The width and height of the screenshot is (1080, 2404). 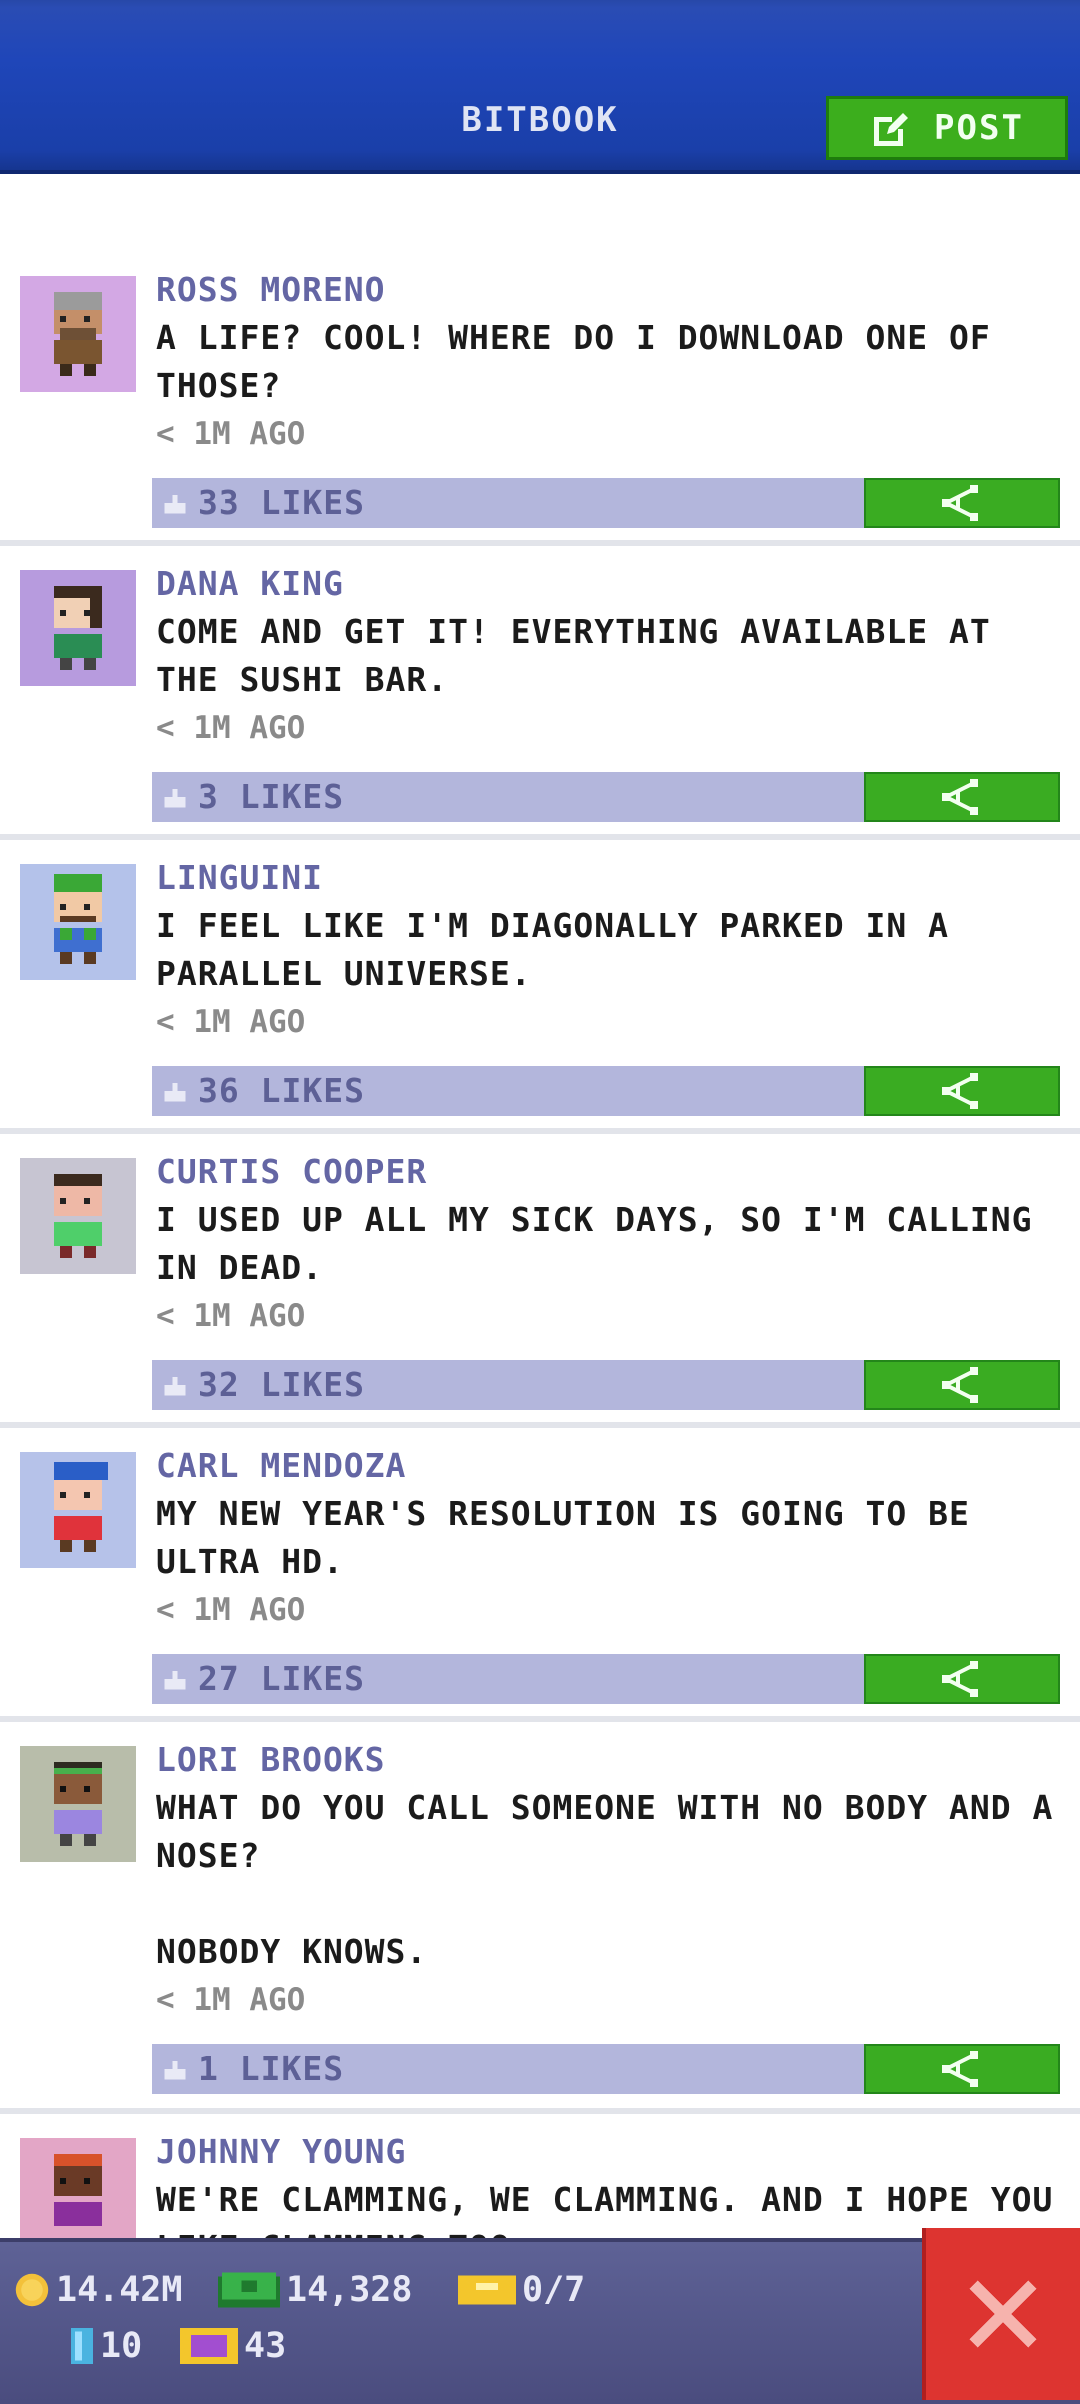 What do you see at coordinates (281, 1090) in the screenshot?
I see `likes-count: 36 LIKES` at bounding box center [281, 1090].